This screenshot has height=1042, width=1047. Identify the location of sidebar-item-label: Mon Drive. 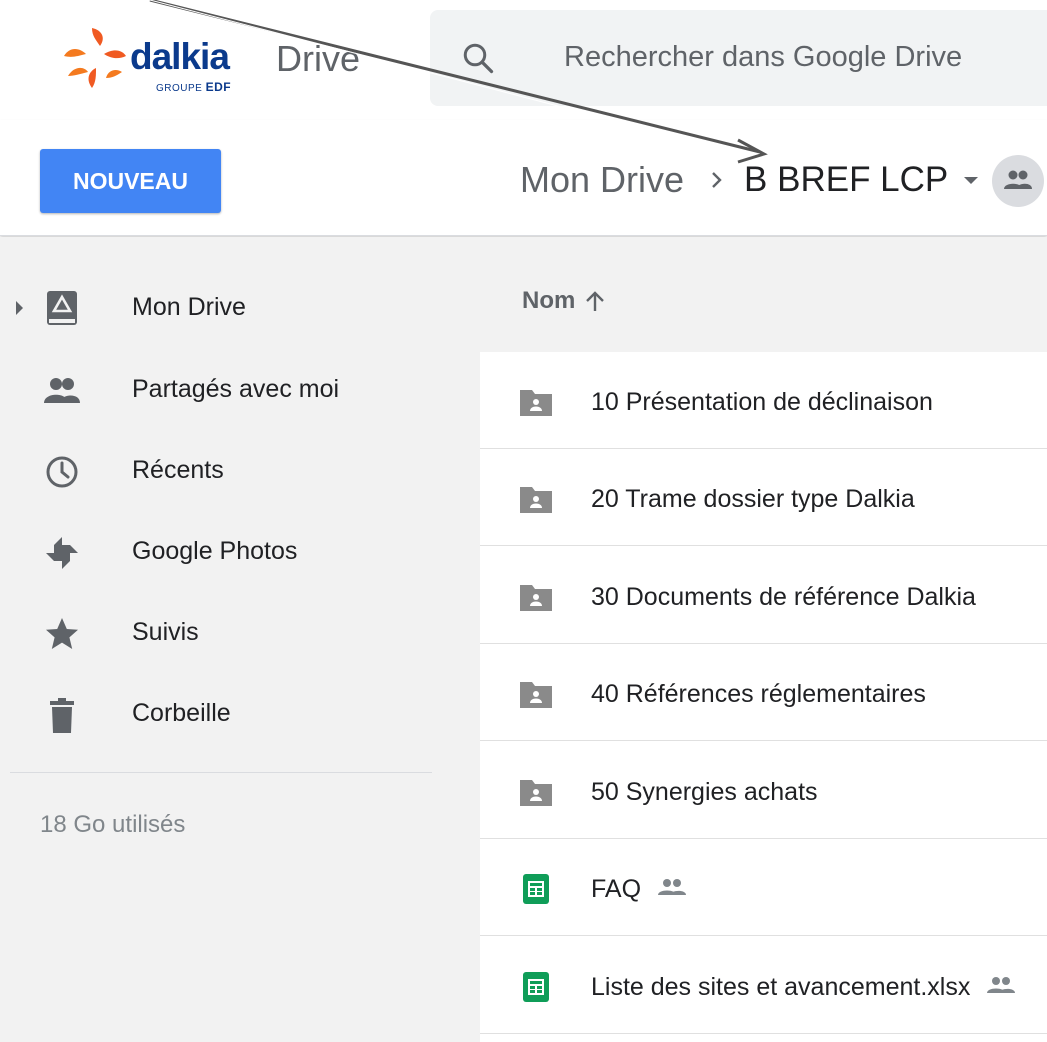
(189, 307).